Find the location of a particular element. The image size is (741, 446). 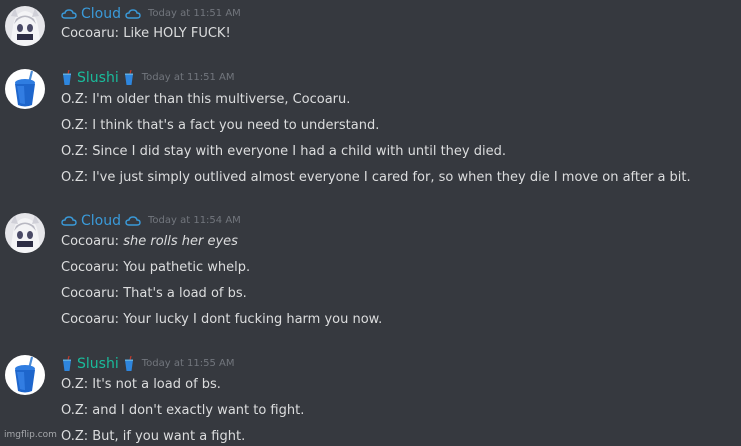

message-line: O.Z: and I don't exactly want to fight. is located at coordinates (182, 411).